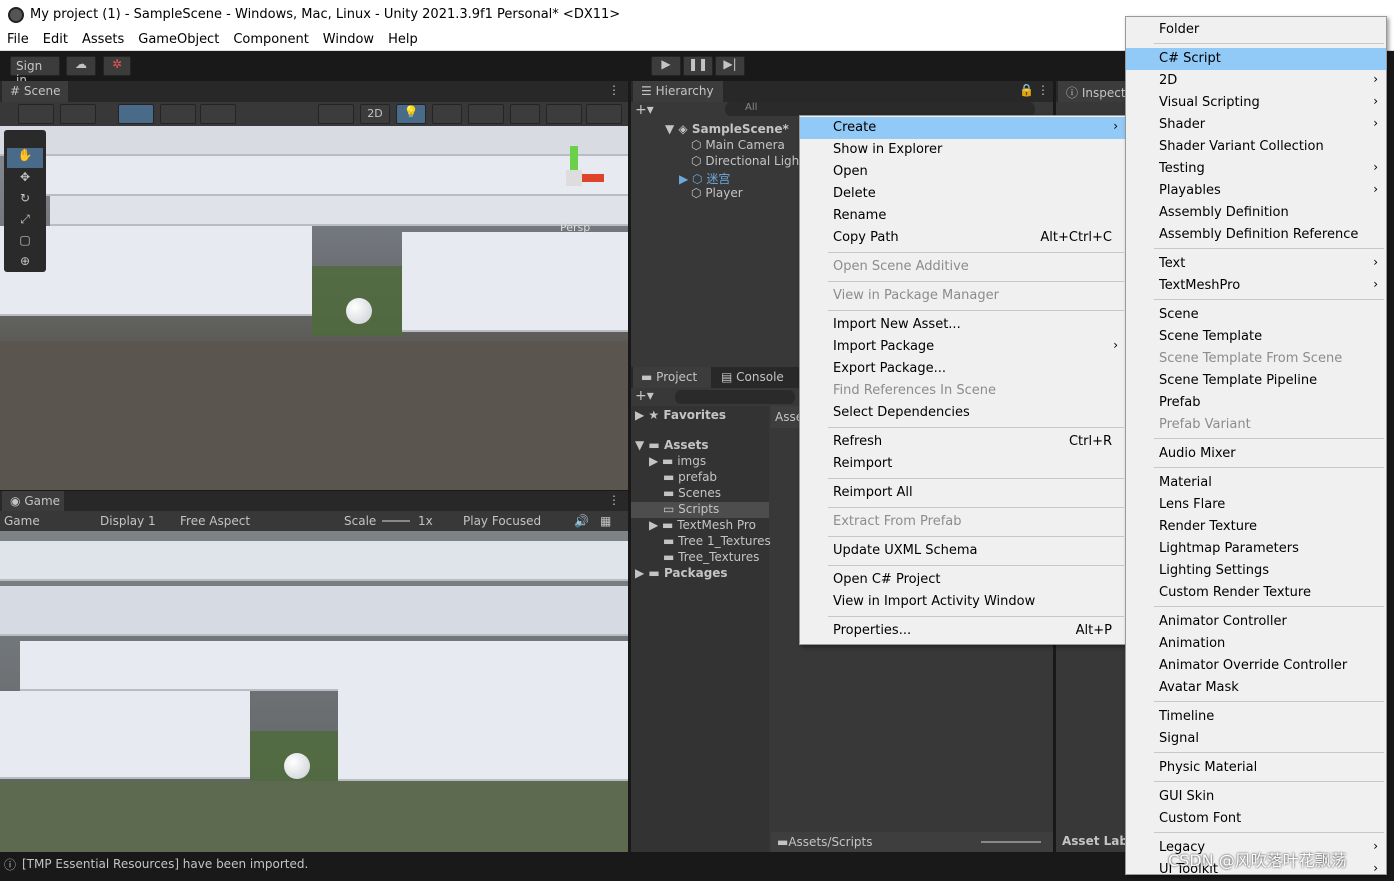  What do you see at coordinates (735, 397) in the screenshot?
I see `project-search-input` at bounding box center [735, 397].